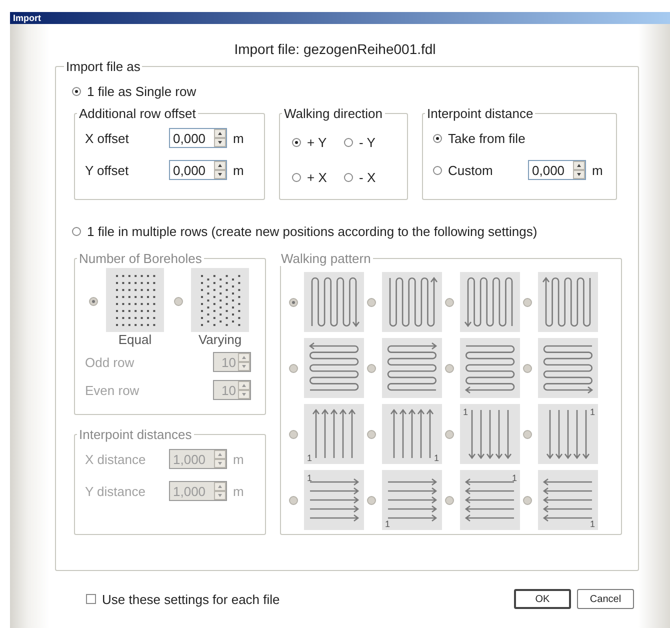 Image resolution: width=670 pixels, height=628 pixels. What do you see at coordinates (542, 599) in the screenshot?
I see `dialog-button: OK` at bounding box center [542, 599].